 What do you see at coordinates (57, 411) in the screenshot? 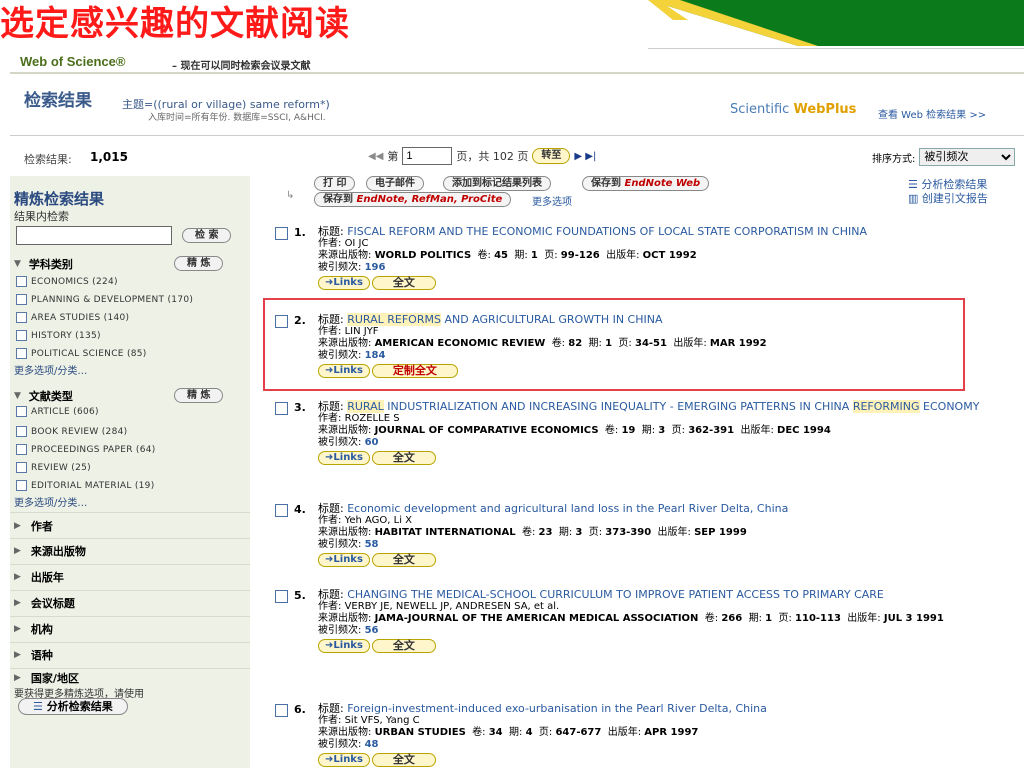
I see `doctype-item: ARTICLE (606)` at bounding box center [57, 411].